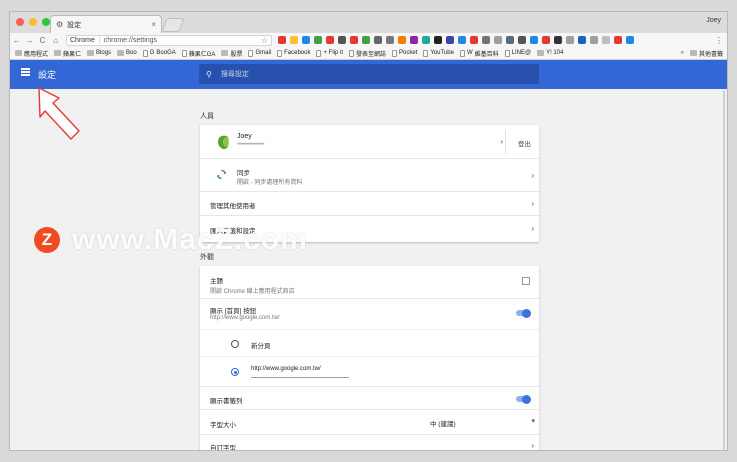  I want to click on section-heading-people: 人員, so click(207, 116).